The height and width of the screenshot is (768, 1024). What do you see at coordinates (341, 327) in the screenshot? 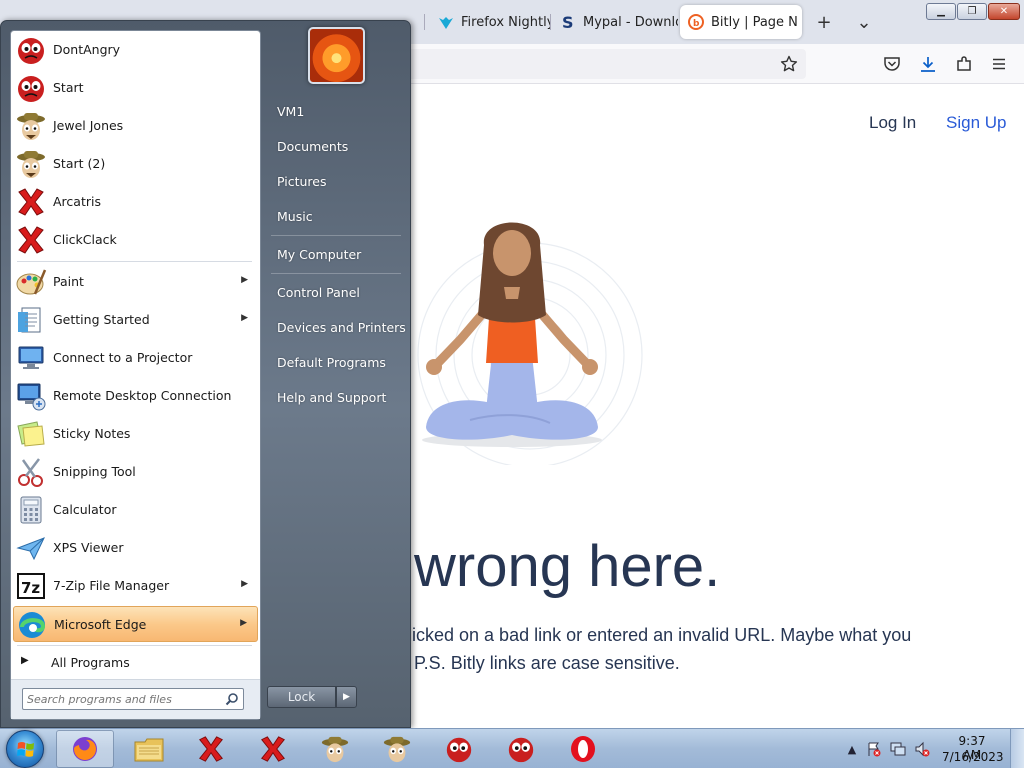
I see `right-item-label: Devices and Printers` at bounding box center [341, 327].